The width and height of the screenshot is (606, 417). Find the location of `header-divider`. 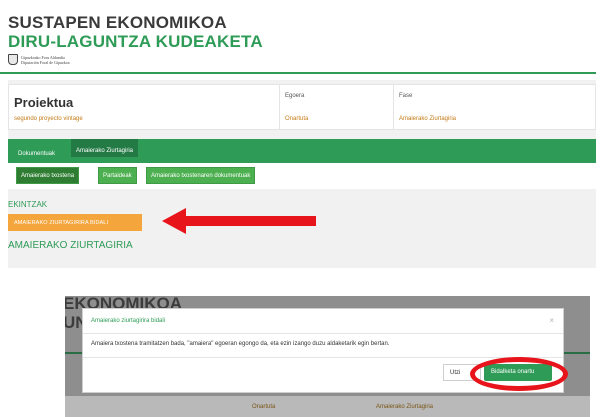

header-divider is located at coordinates (298, 73).